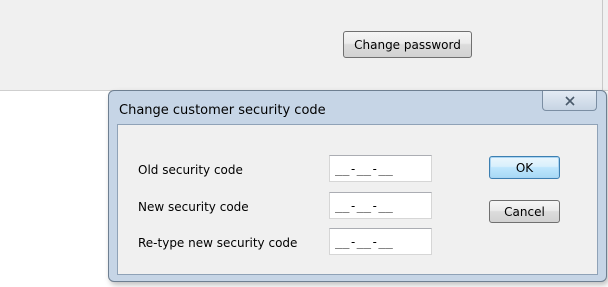  I want to click on close-button, so click(569, 101).